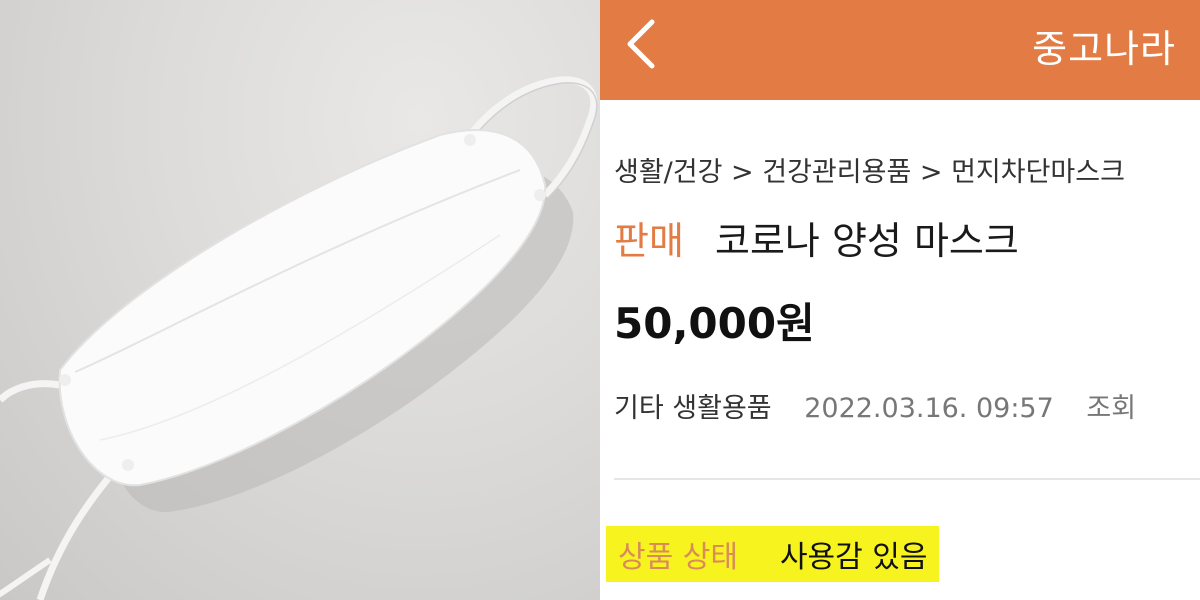  What do you see at coordinates (773, 554) in the screenshot?
I see `condition-highlight: 상품 상태 사용감 있음` at bounding box center [773, 554].